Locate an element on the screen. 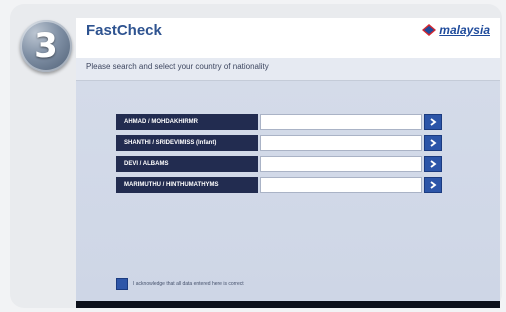 This screenshot has height=312, width=506. passenger-name: SHANTHI / SRIDEVIMISS (Infant) is located at coordinates (187, 143).